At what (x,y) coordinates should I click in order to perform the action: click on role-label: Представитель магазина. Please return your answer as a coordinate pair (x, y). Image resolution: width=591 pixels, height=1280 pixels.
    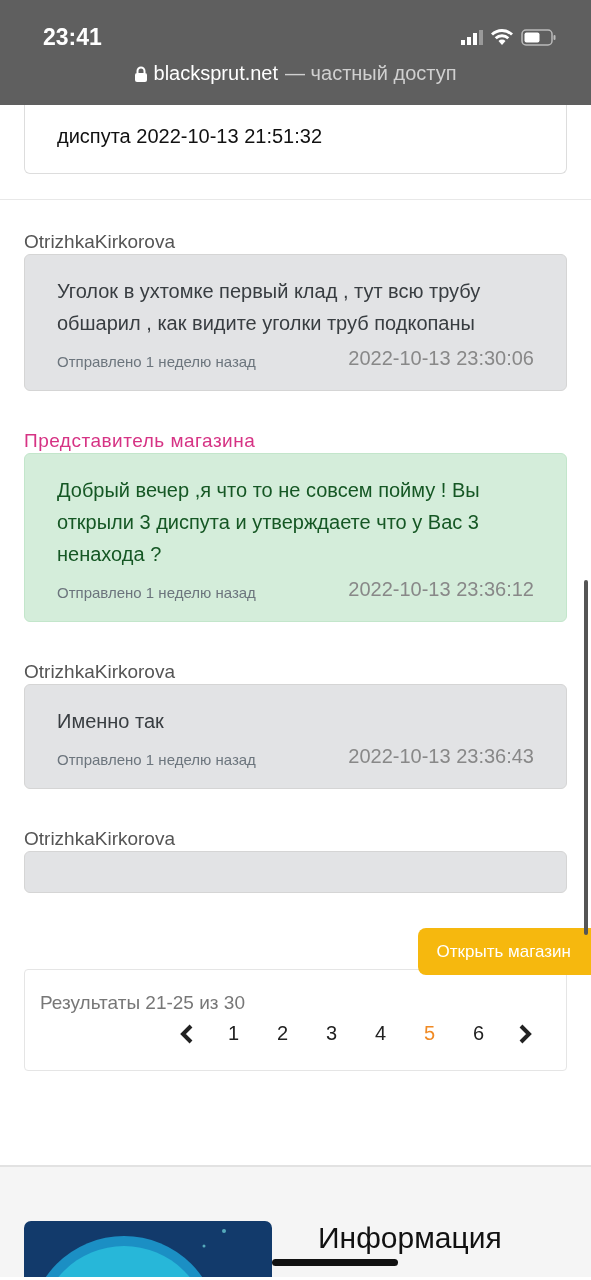
    Looking at the image, I should click on (140, 441).